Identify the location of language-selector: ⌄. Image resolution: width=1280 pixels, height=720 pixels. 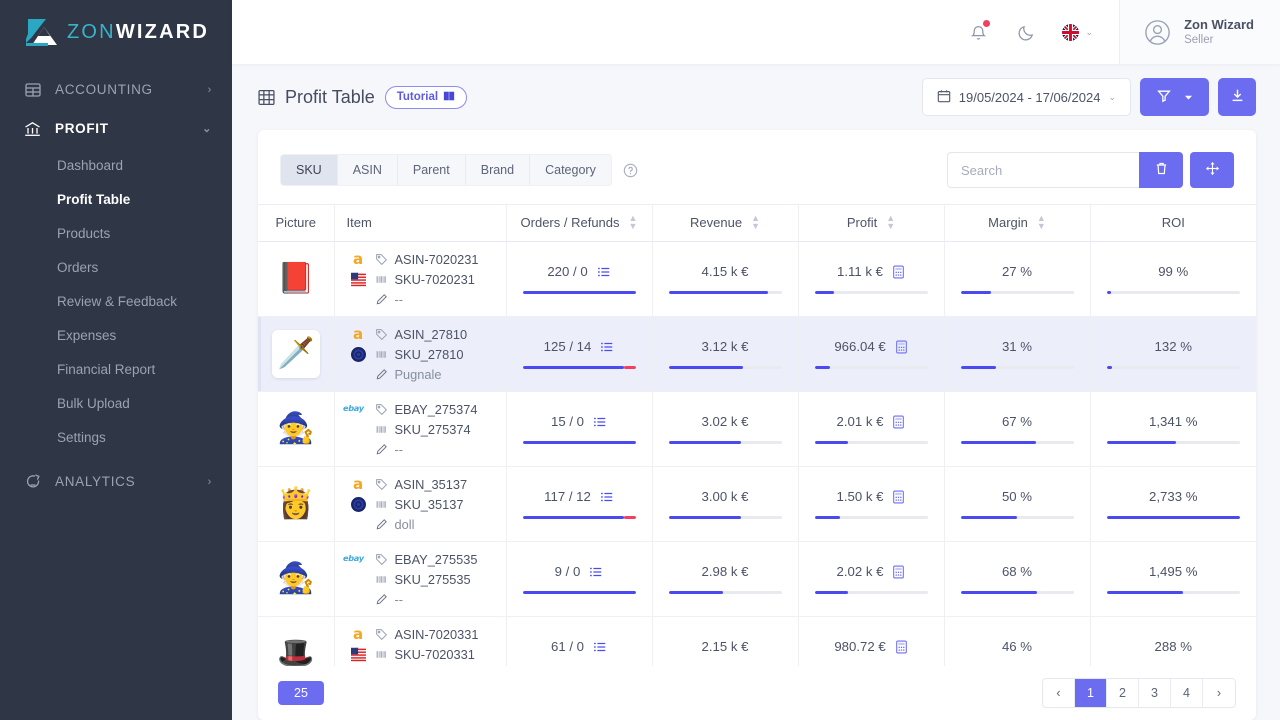
(1077, 32).